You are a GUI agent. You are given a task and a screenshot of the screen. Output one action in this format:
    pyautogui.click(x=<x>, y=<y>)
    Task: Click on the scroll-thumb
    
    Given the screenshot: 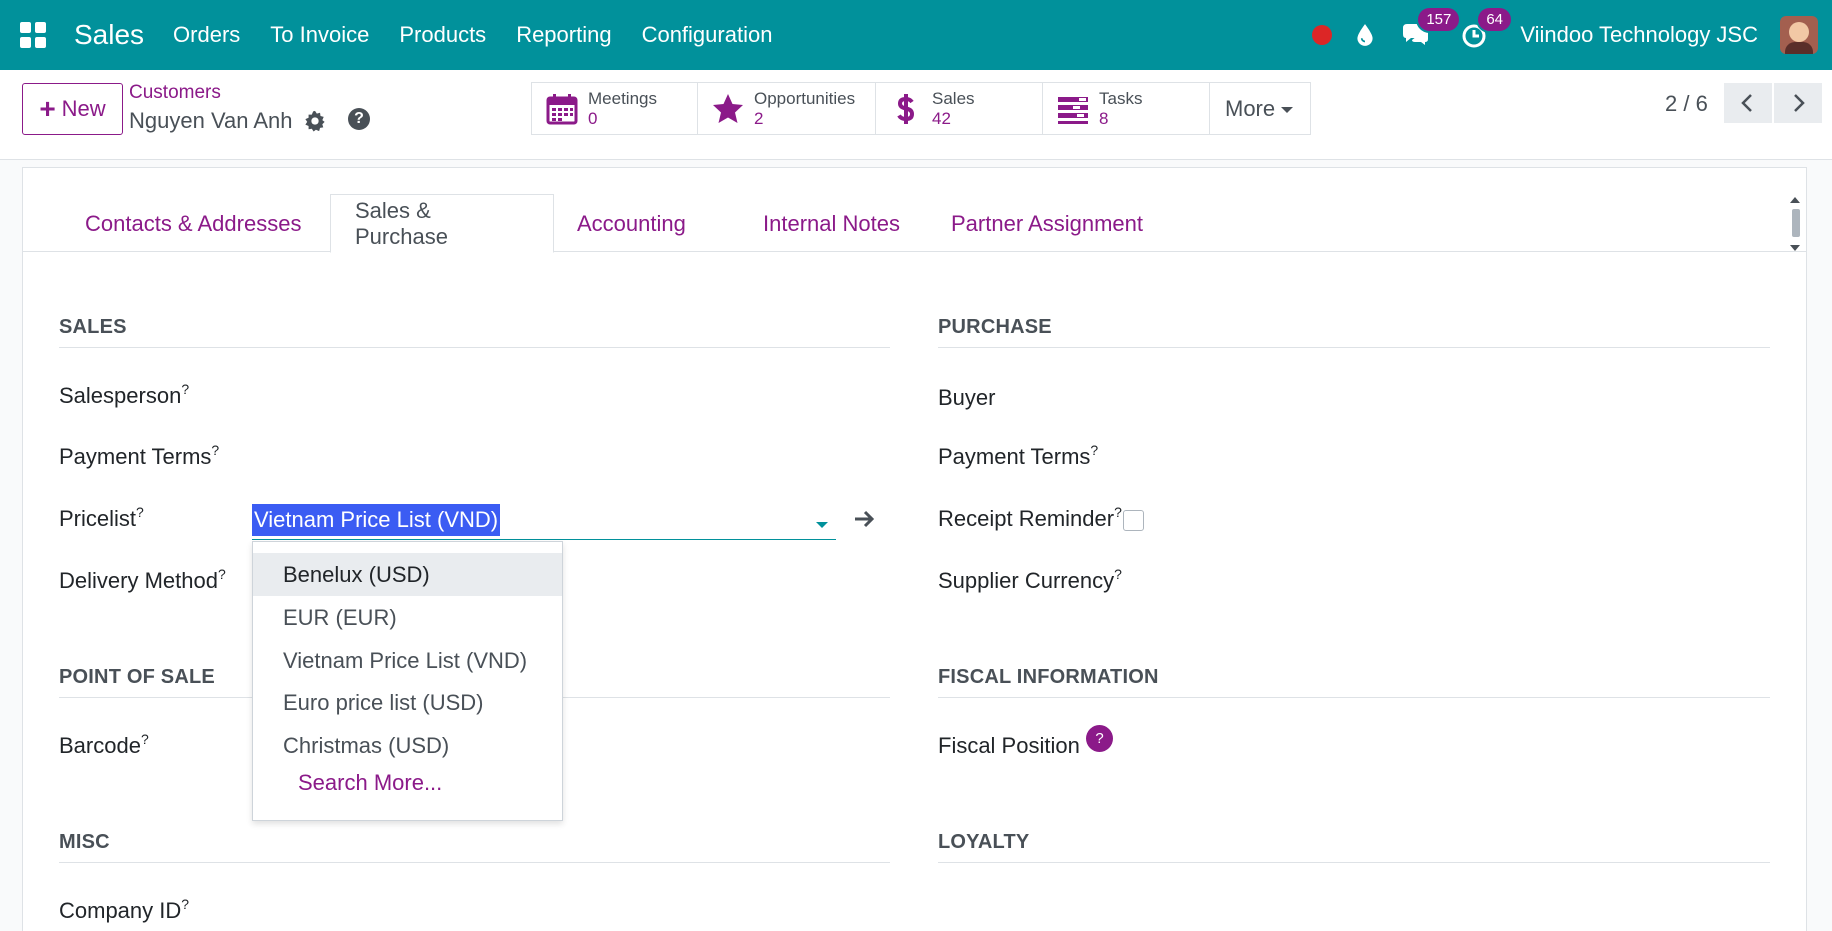 What is the action you would take?
    pyautogui.click(x=1796, y=223)
    